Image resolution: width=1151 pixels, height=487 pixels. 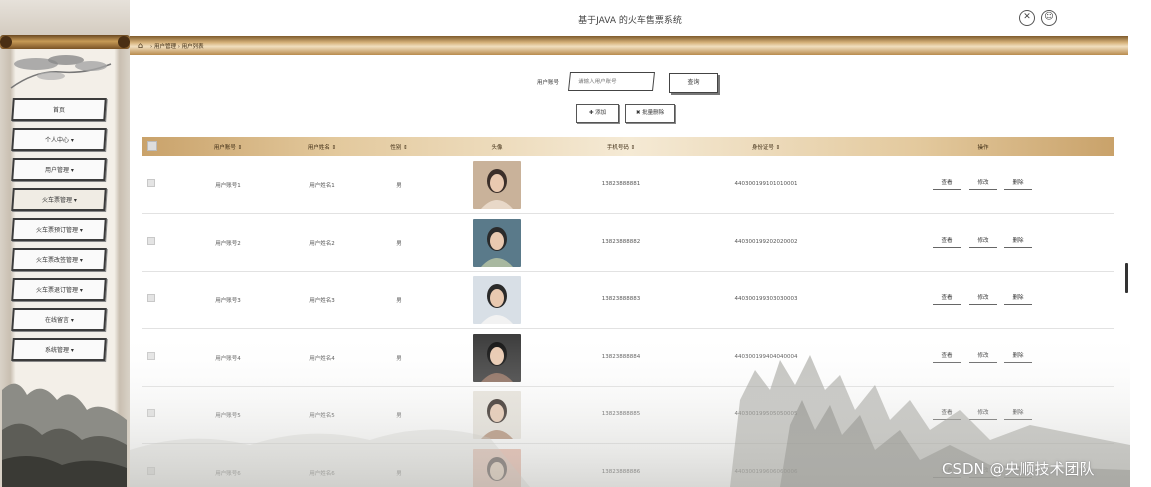 What do you see at coordinates (228, 147) in the screenshot?
I see `column-header: 用户账号 ⇕` at bounding box center [228, 147].